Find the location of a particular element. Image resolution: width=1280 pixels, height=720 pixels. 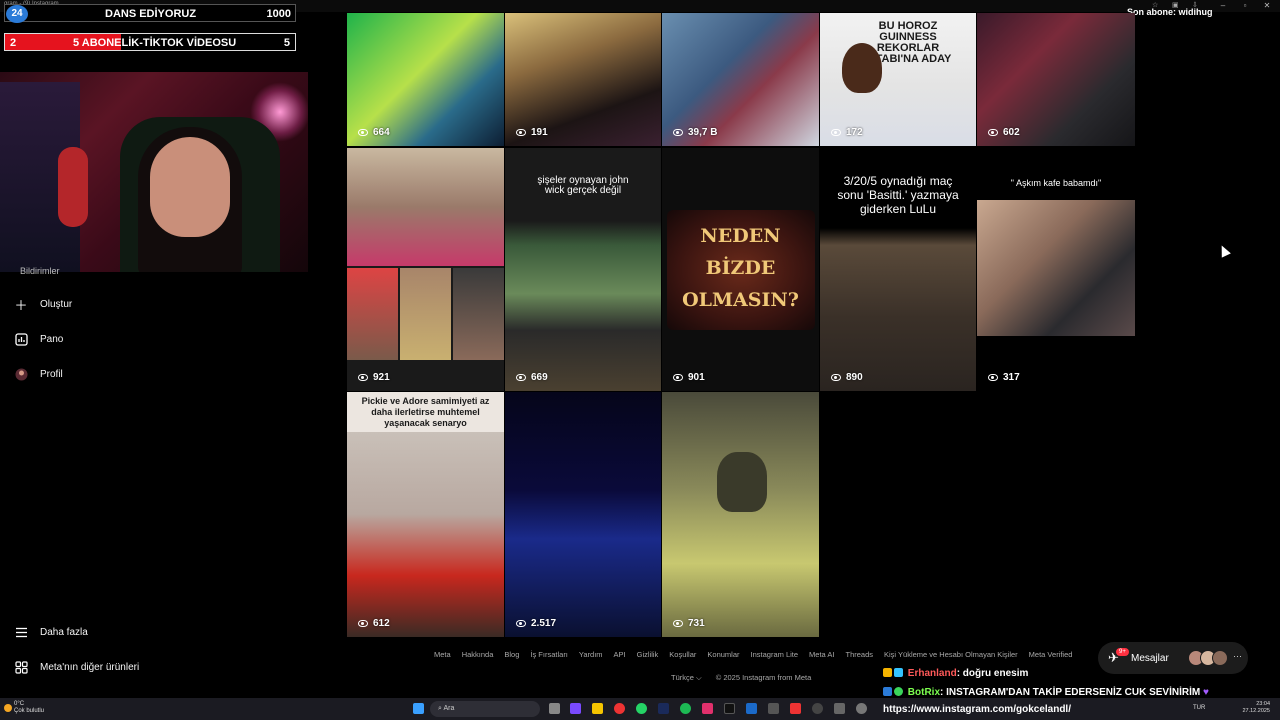

sidebar-item-profile: Profil is located at coordinates (38, 374).